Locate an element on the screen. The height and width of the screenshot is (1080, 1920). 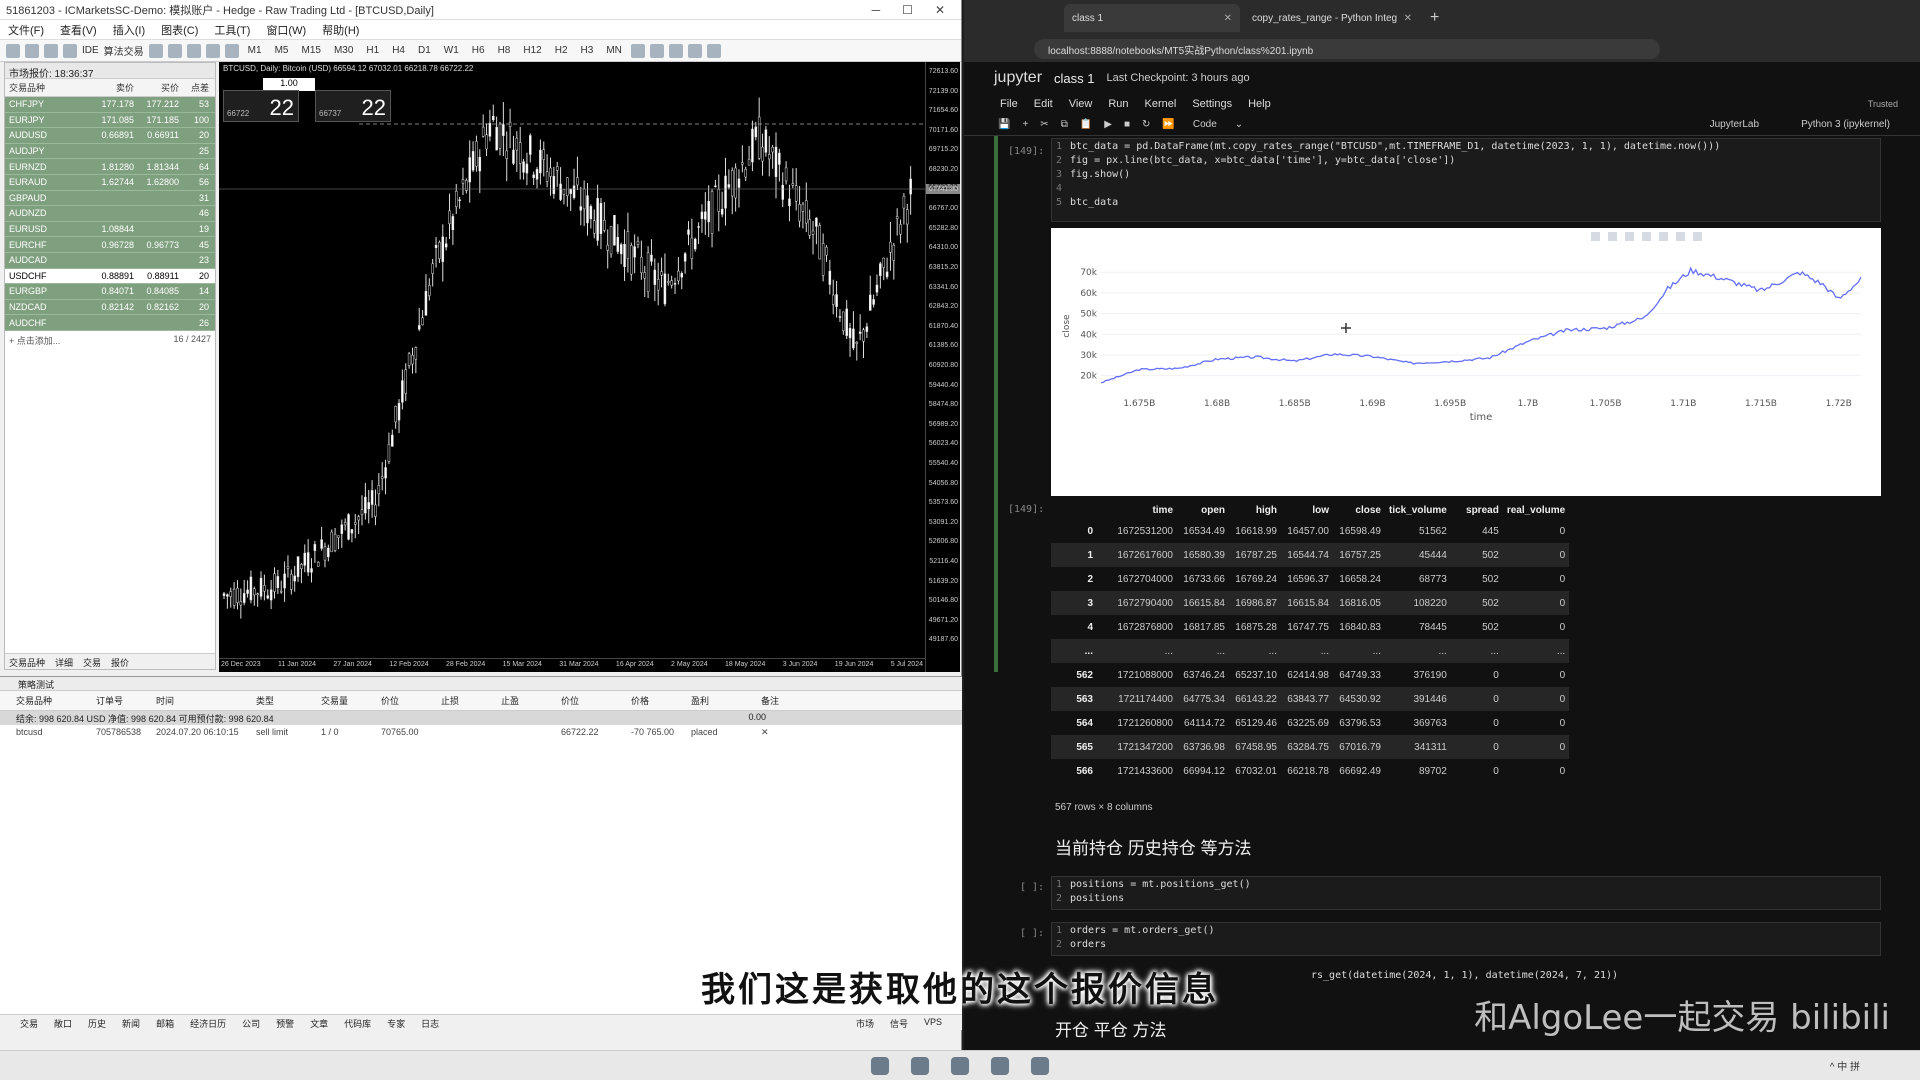
minimize-icon: ─ is located at coordinates (876, 10).